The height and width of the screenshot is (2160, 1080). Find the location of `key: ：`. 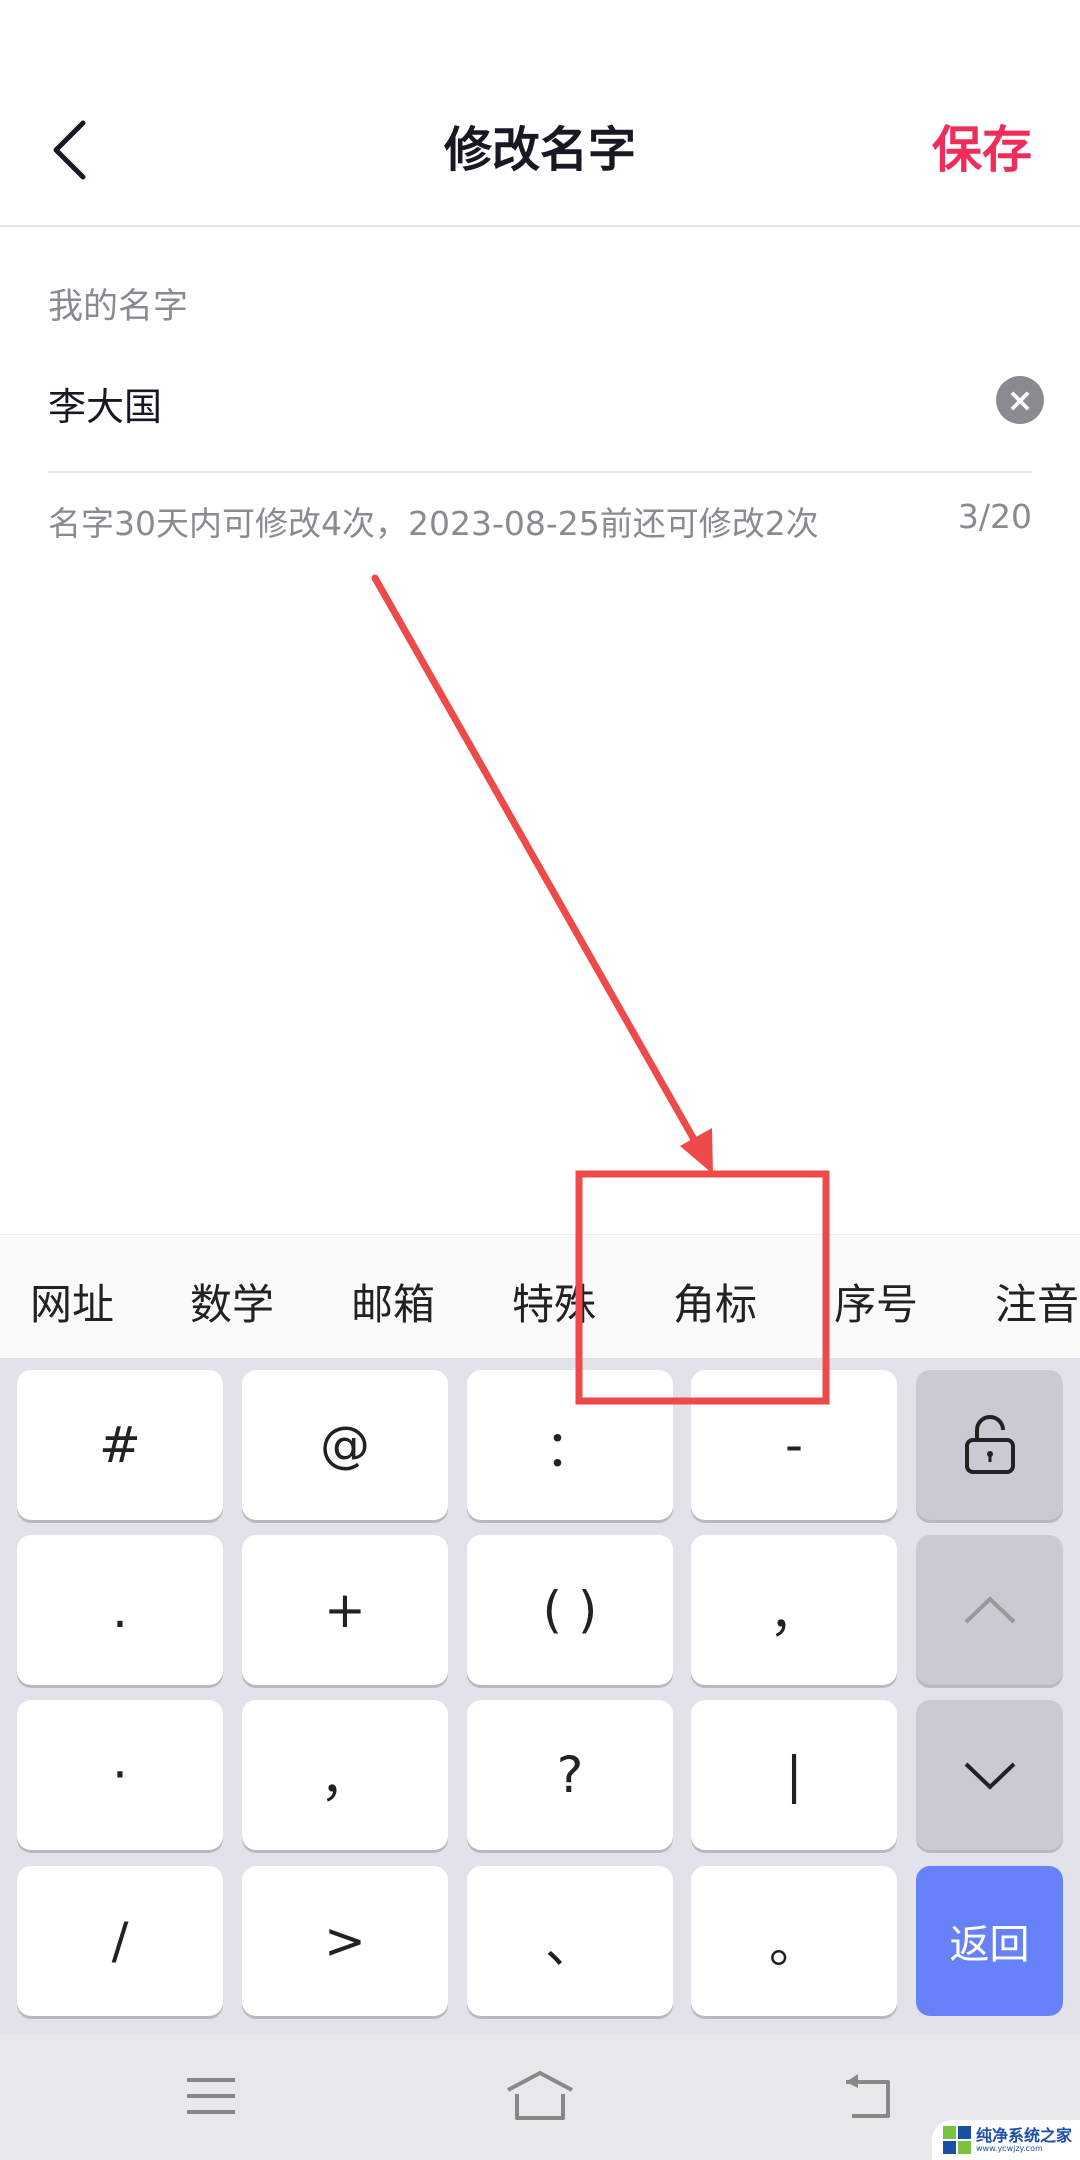

key: ： is located at coordinates (570, 1445).